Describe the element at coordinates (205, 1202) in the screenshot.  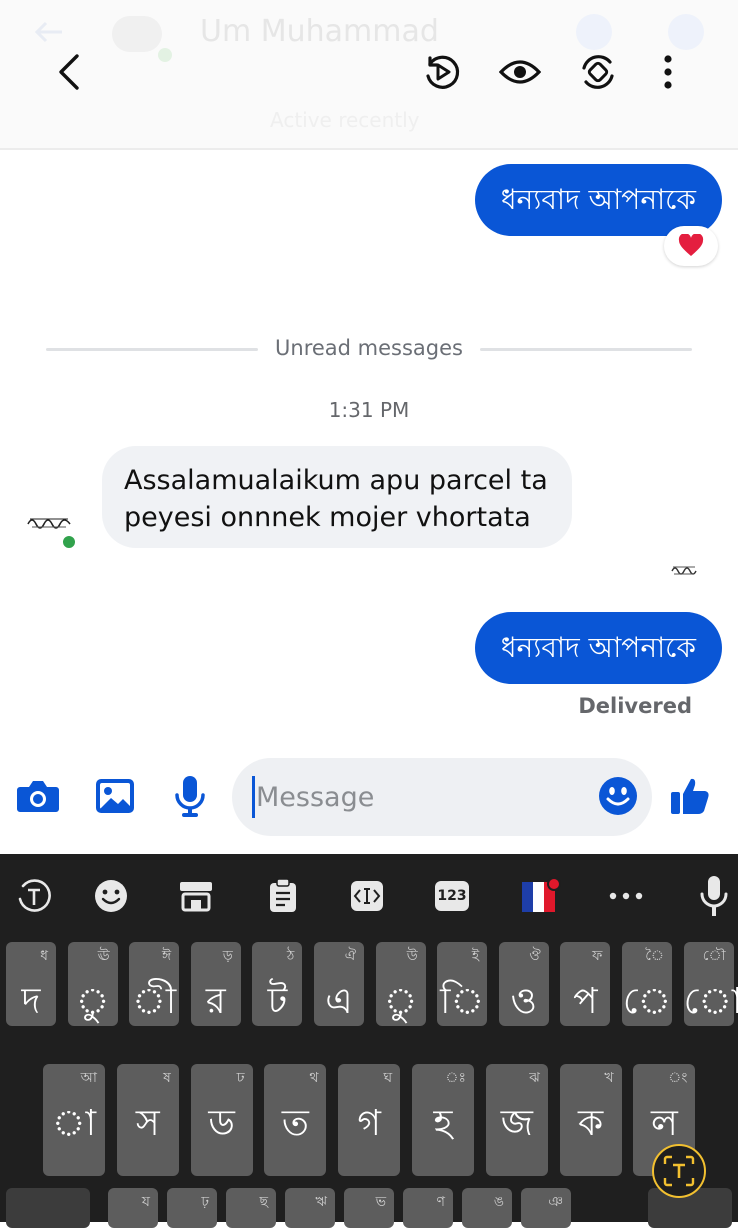
I see `key-secondary-label: ঢ়` at that location.